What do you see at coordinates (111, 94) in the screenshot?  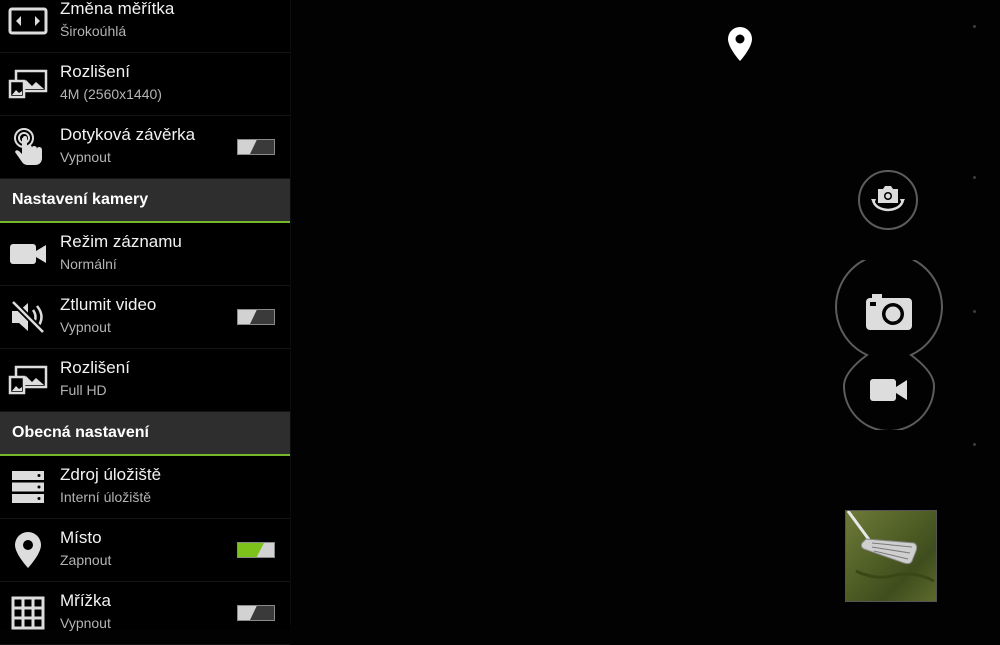 I see `setting-value: 4M (2560x1440)` at bounding box center [111, 94].